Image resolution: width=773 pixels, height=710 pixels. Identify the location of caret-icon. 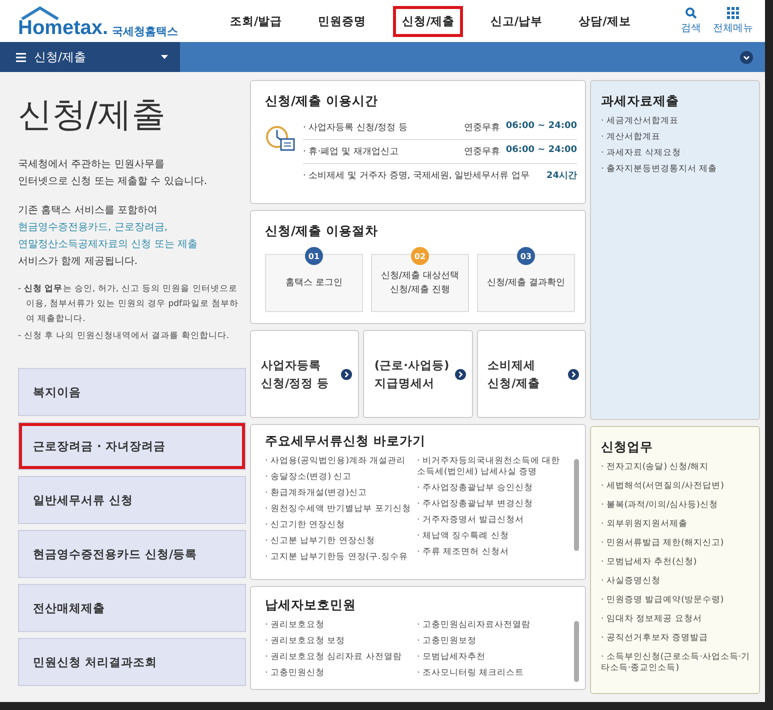
(164, 57).